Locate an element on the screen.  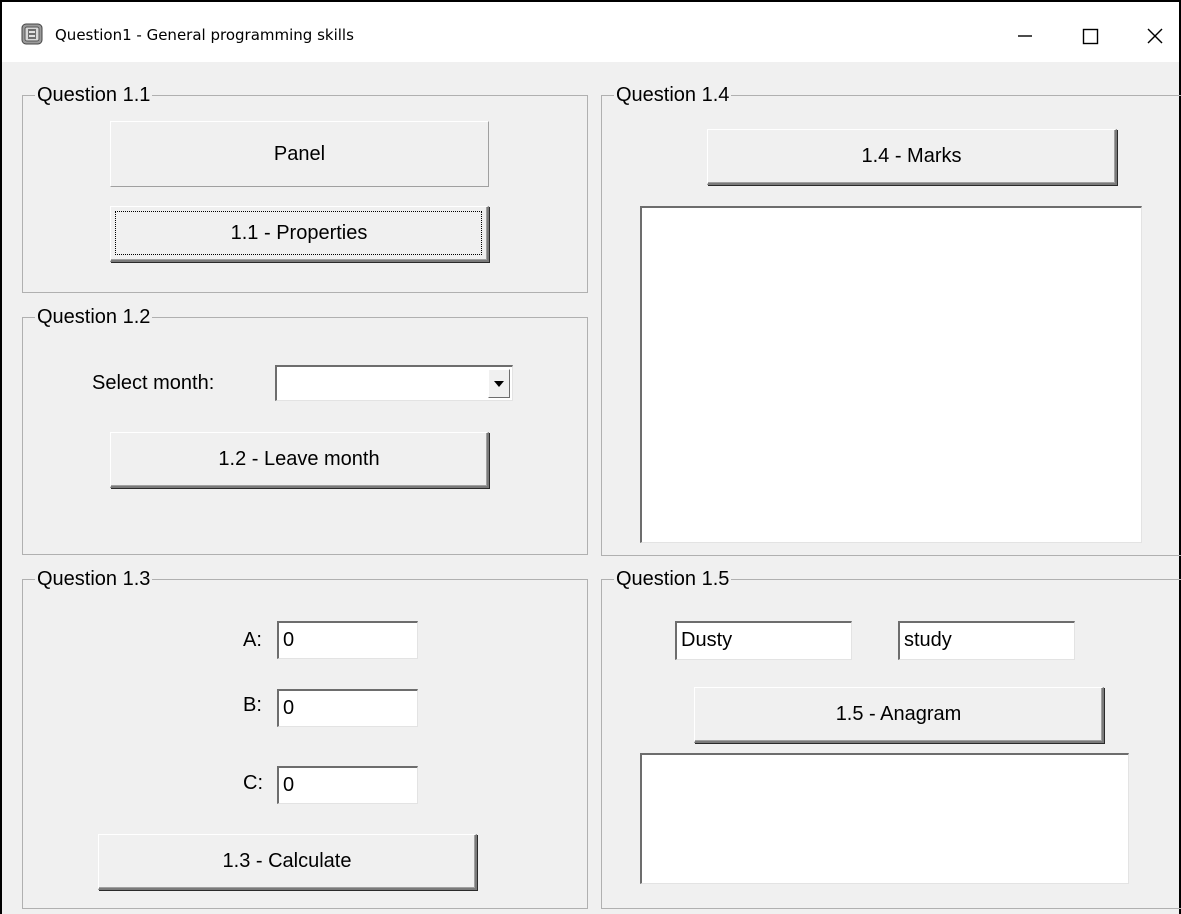
question-1-2-legend: Question 1.2 is located at coordinates (94, 317).